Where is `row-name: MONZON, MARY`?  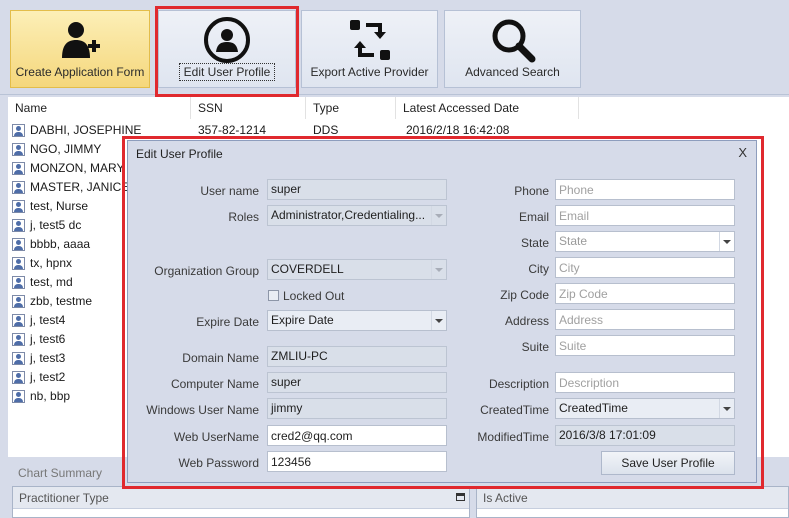
row-name: MONZON, MARY is located at coordinates (77, 168).